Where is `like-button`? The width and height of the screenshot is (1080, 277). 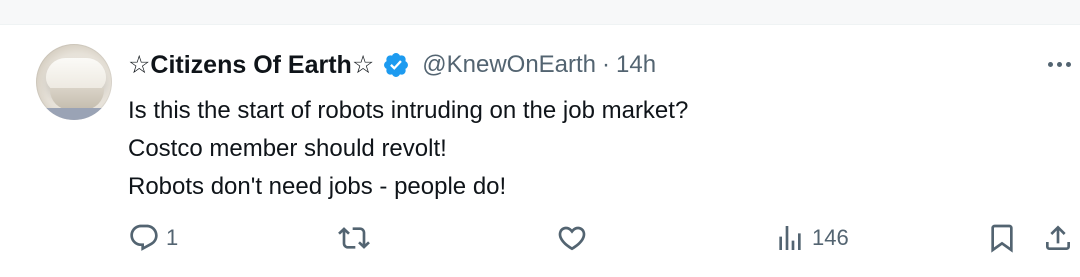 like-button is located at coordinates (572, 238).